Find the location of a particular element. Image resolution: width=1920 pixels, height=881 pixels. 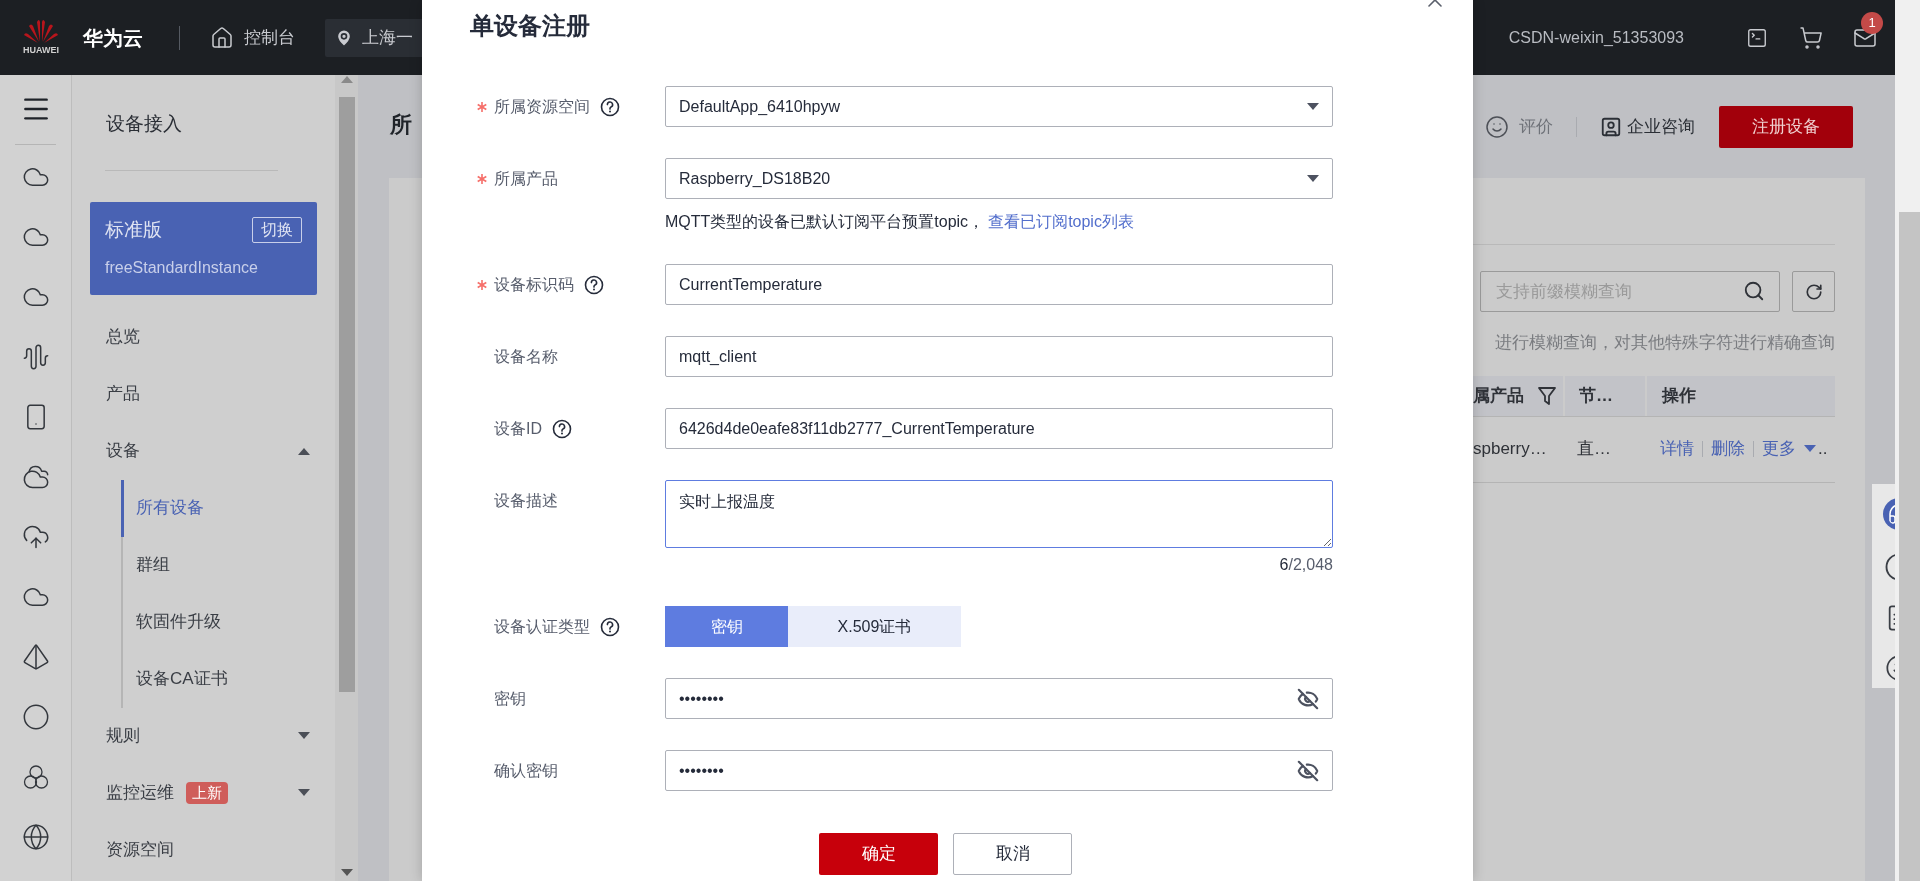

cancel-button: 取消 is located at coordinates (1012, 854).